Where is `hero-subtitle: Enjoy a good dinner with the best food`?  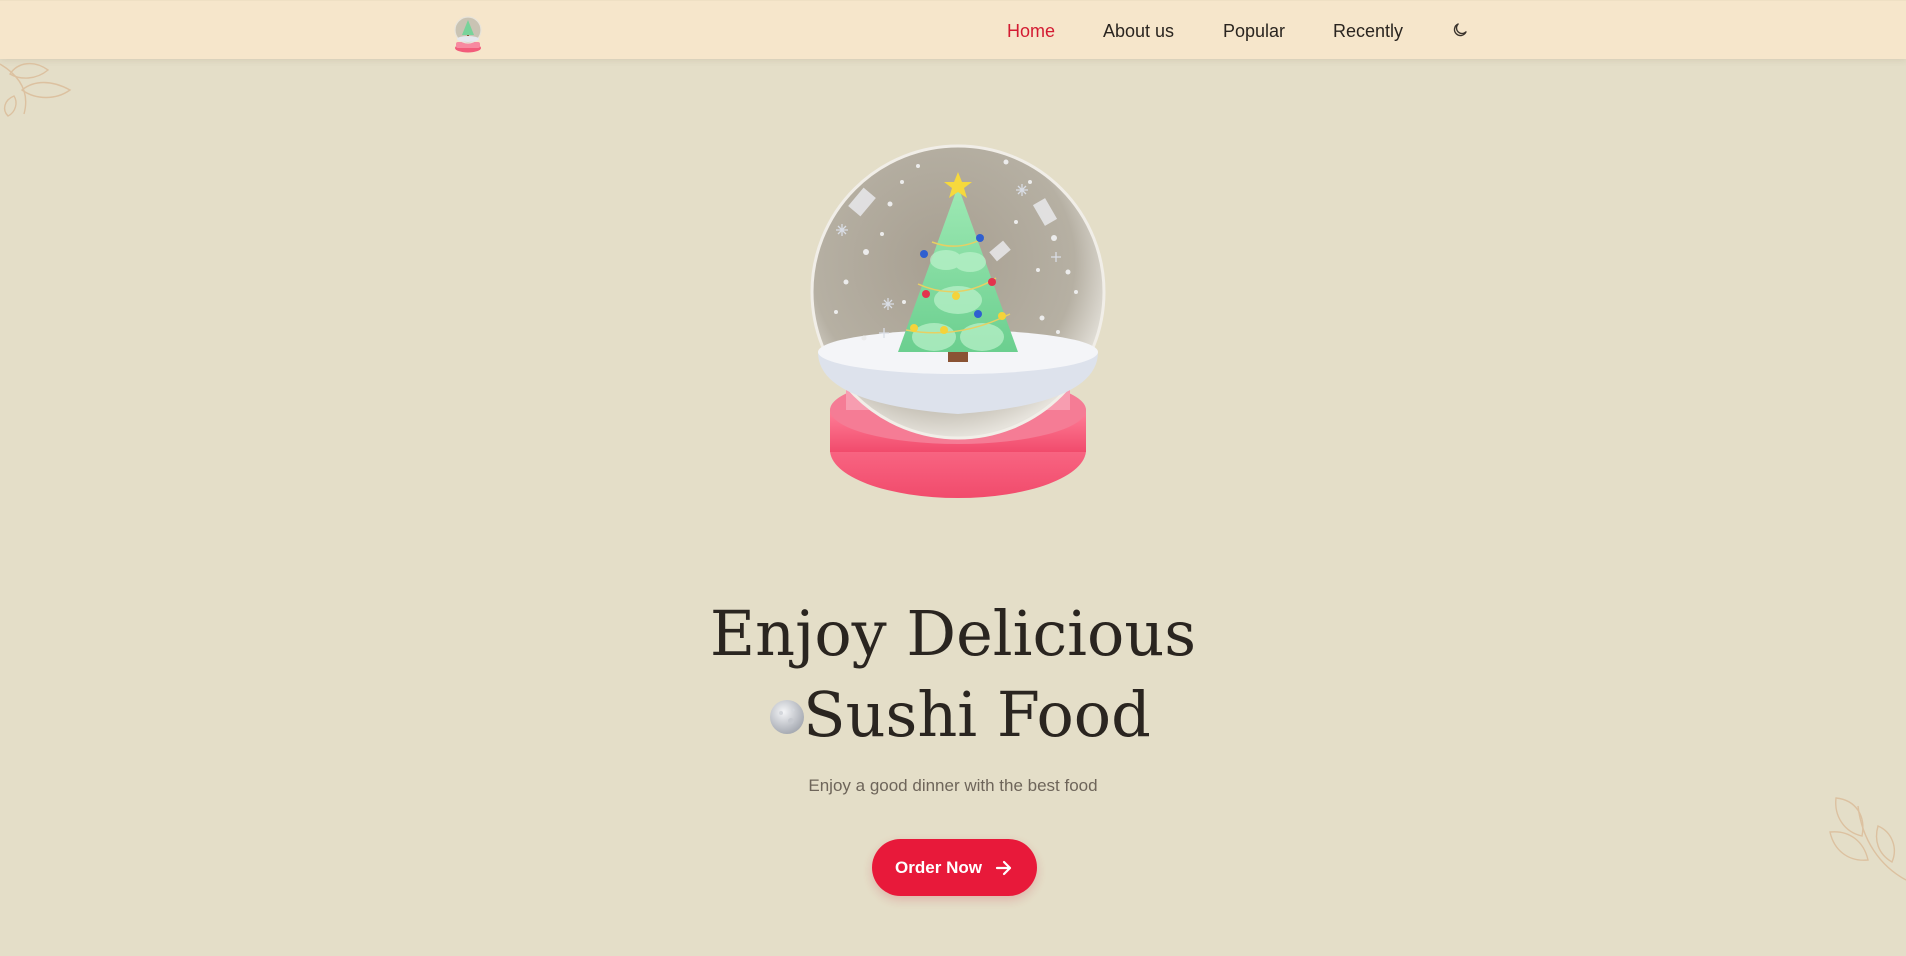
hero-subtitle: Enjoy a good dinner with the best food is located at coordinates (953, 785).